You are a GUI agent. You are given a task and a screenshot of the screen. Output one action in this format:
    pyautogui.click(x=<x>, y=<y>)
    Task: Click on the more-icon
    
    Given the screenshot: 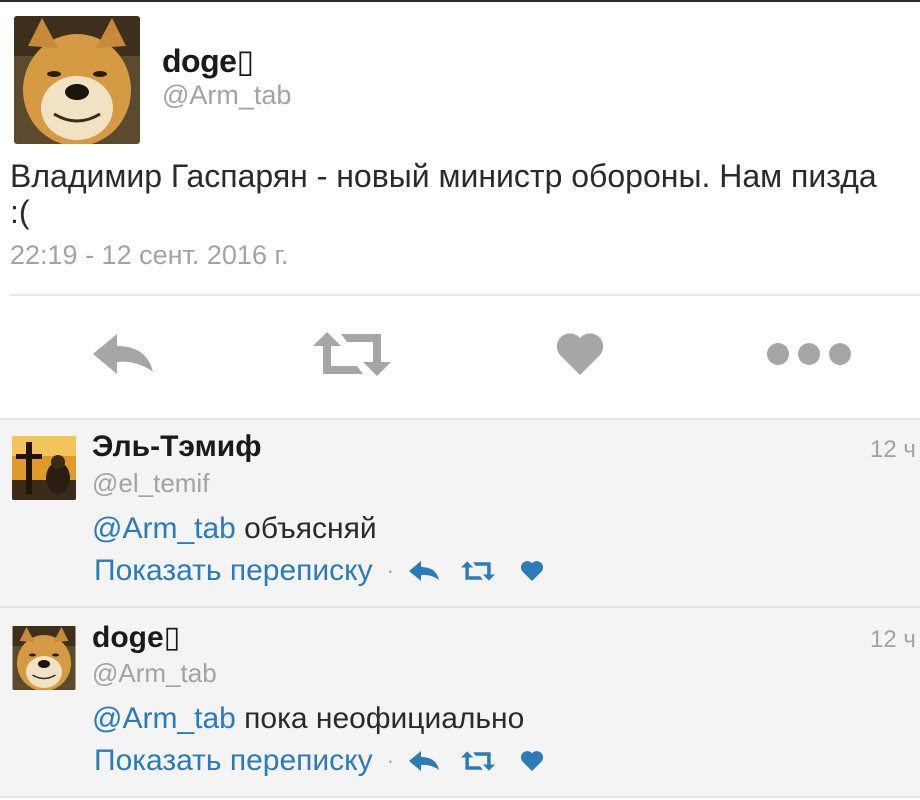 What is the action you would take?
    pyautogui.click(x=809, y=354)
    